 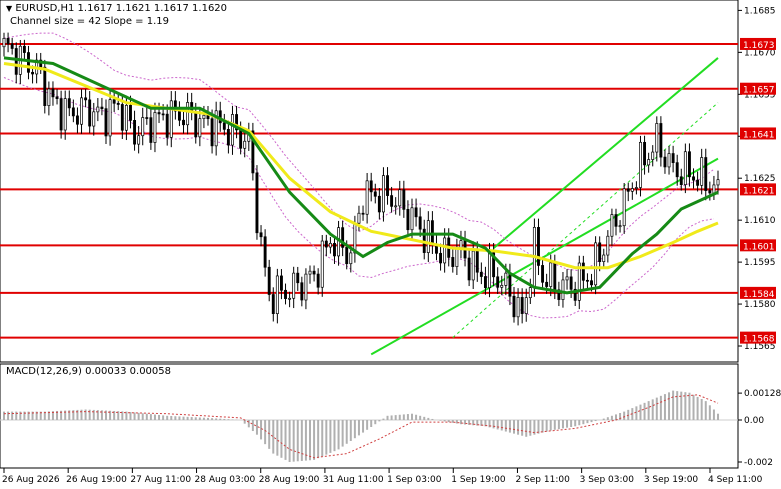 What do you see at coordinates (9, 8) in the screenshot?
I see `dropdown-arrow-icon: ▼` at bounding box center [9, 8].